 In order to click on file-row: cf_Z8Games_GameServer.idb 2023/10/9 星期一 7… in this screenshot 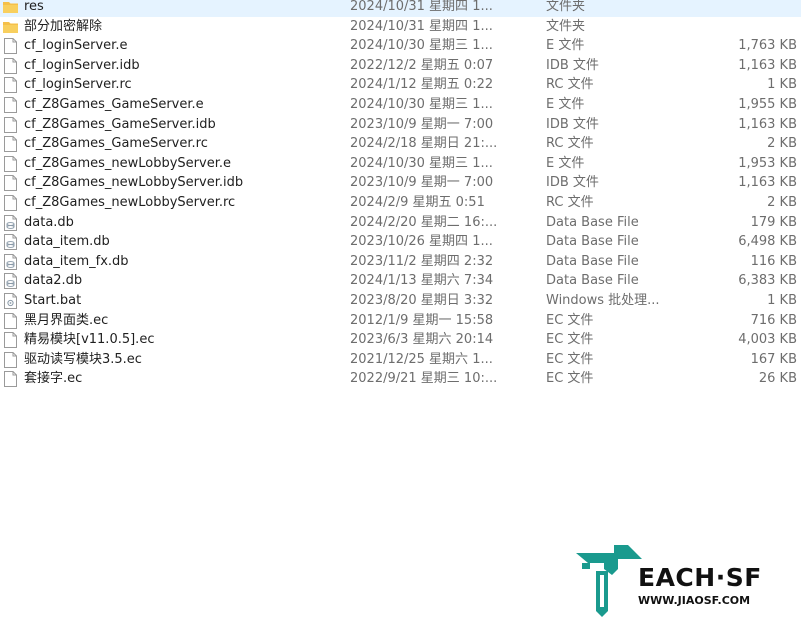, I will do `click(400, 125)`.